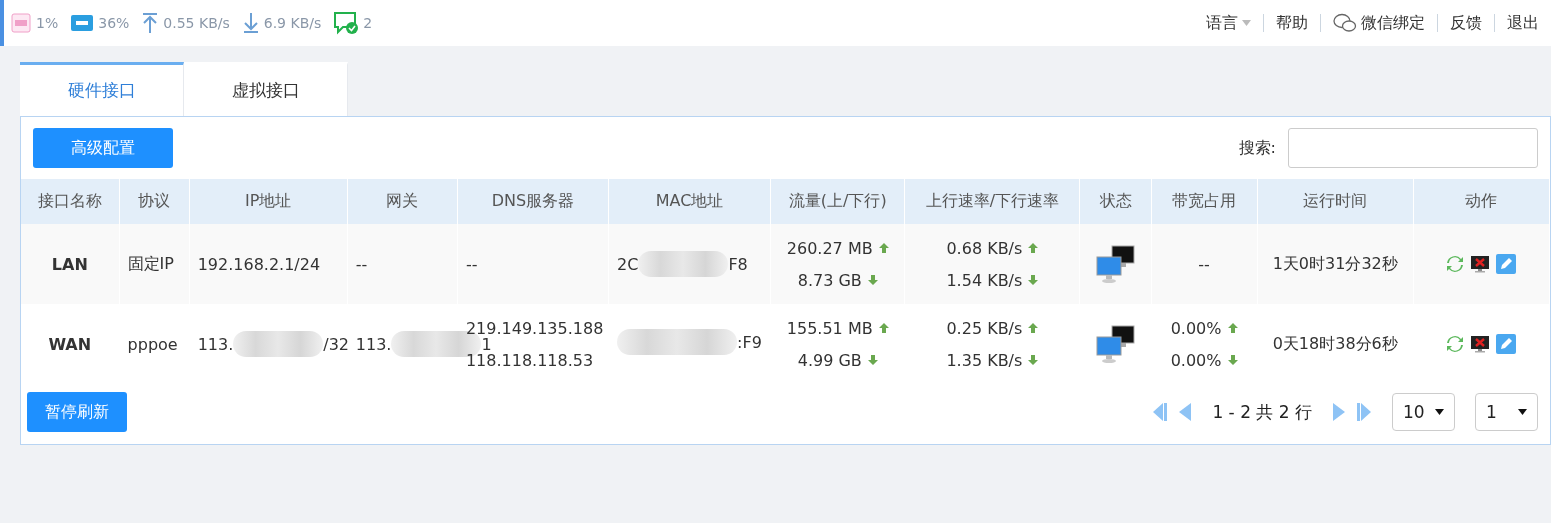 The image size is (1551, 523). Describe the element at coordinates (273, 344) in the screenshot. I see `masked-text: 113. /32` at that location.